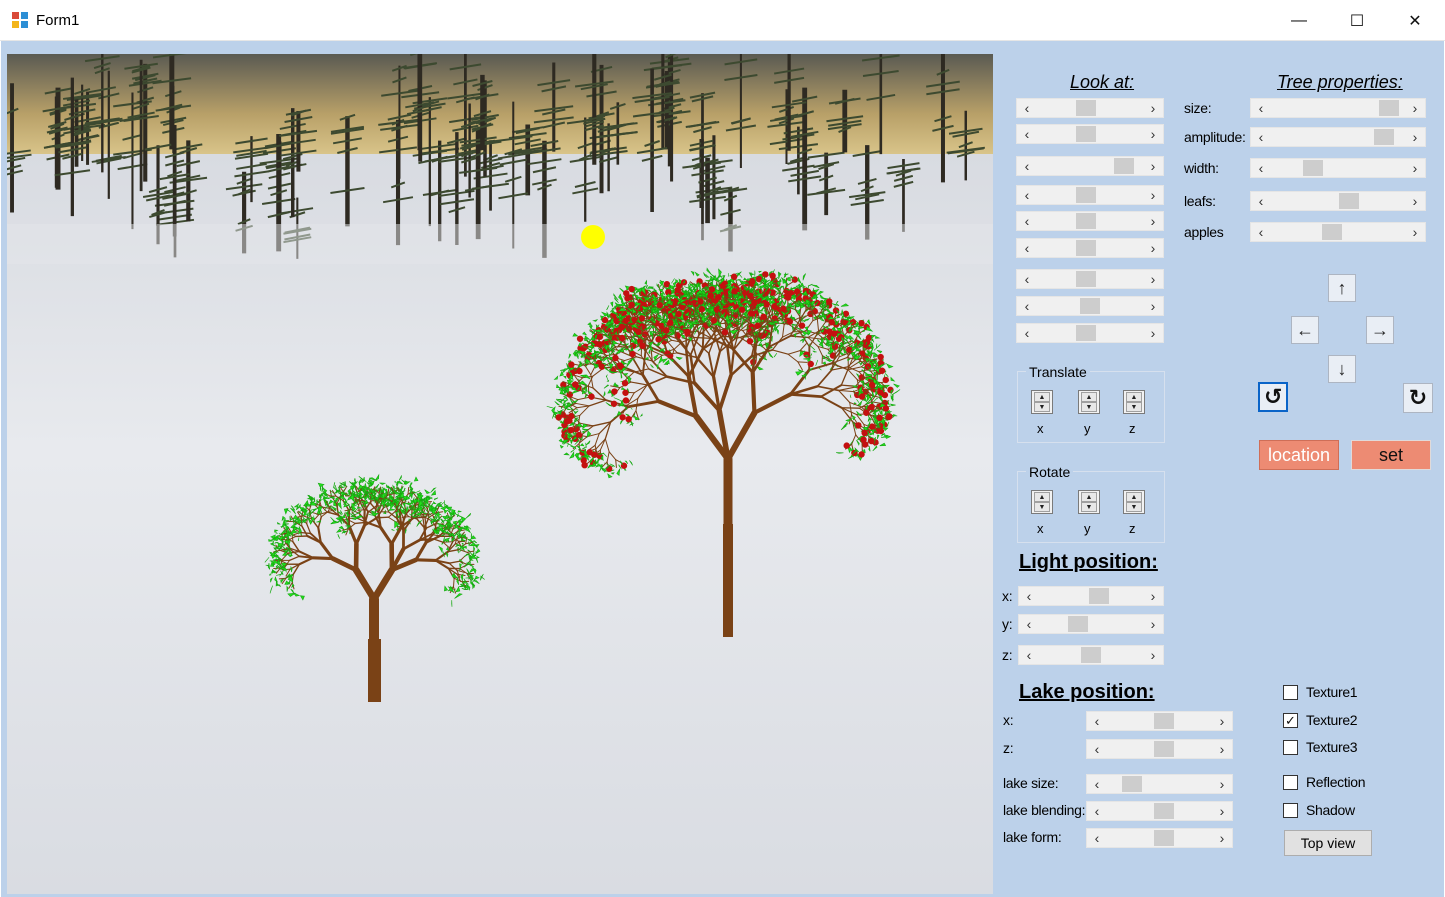  Describe the element at coordinates (1273, 397) in the screenshot. I see `rotate-left-button: ↻` at that location.